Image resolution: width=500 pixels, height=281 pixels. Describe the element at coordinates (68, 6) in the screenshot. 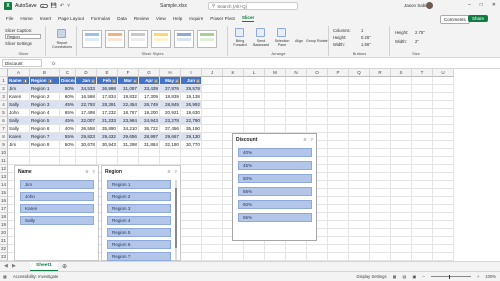

I see `chevron-down-icon: ˅` at that location.